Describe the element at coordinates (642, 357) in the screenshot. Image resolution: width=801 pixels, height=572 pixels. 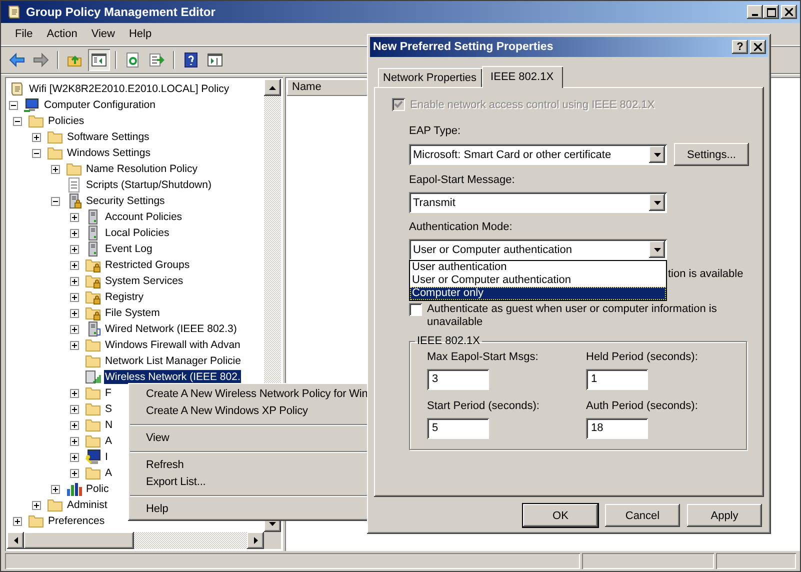
I see `field-label: Held Period (seconds):` at that location.